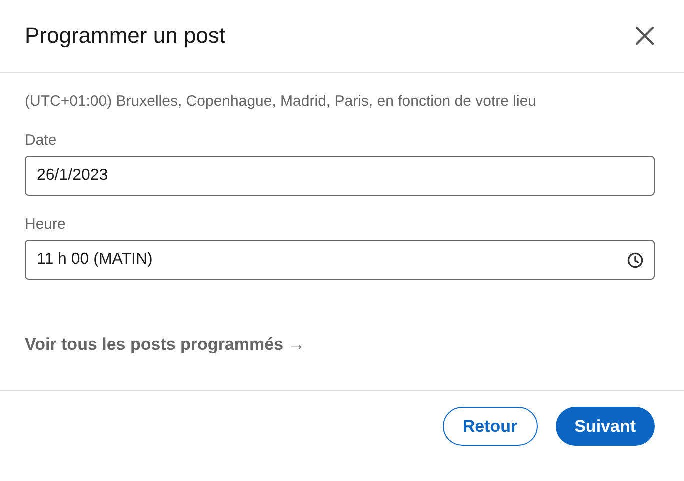  I want to click on time-field: 11 h 00 (MATIN), so click(340, 260).